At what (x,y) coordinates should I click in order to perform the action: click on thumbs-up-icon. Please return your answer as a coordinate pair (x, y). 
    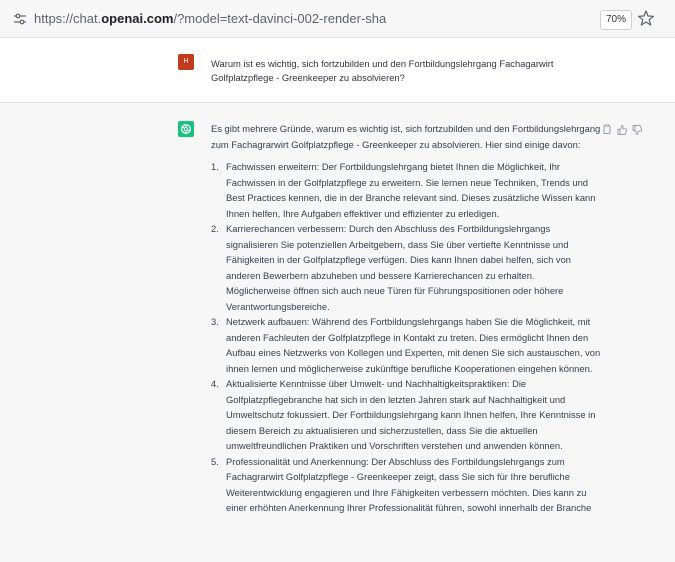
    Looking at the image, I should click on (622, 129).